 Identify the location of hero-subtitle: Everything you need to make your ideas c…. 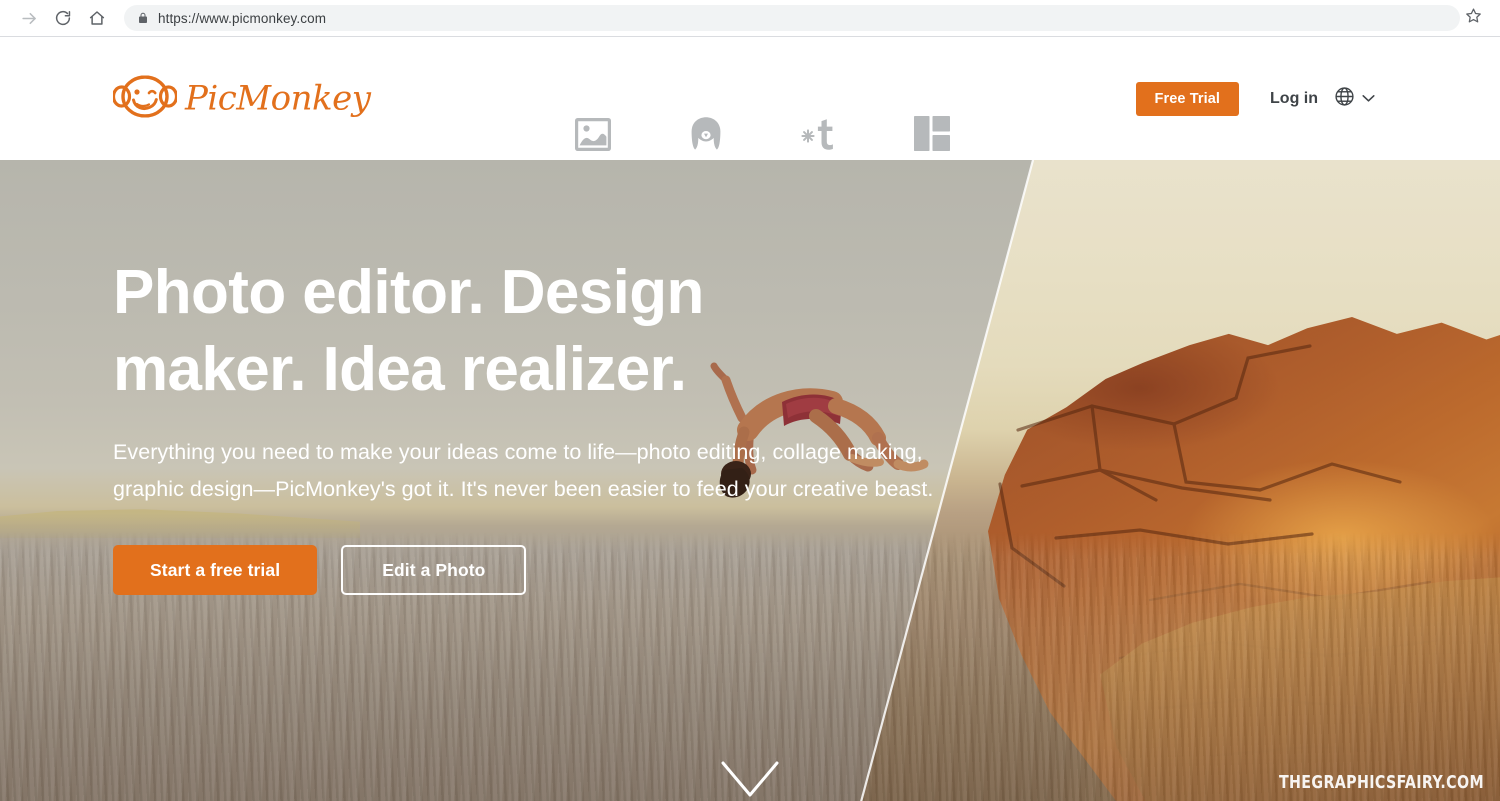
(523, 470).